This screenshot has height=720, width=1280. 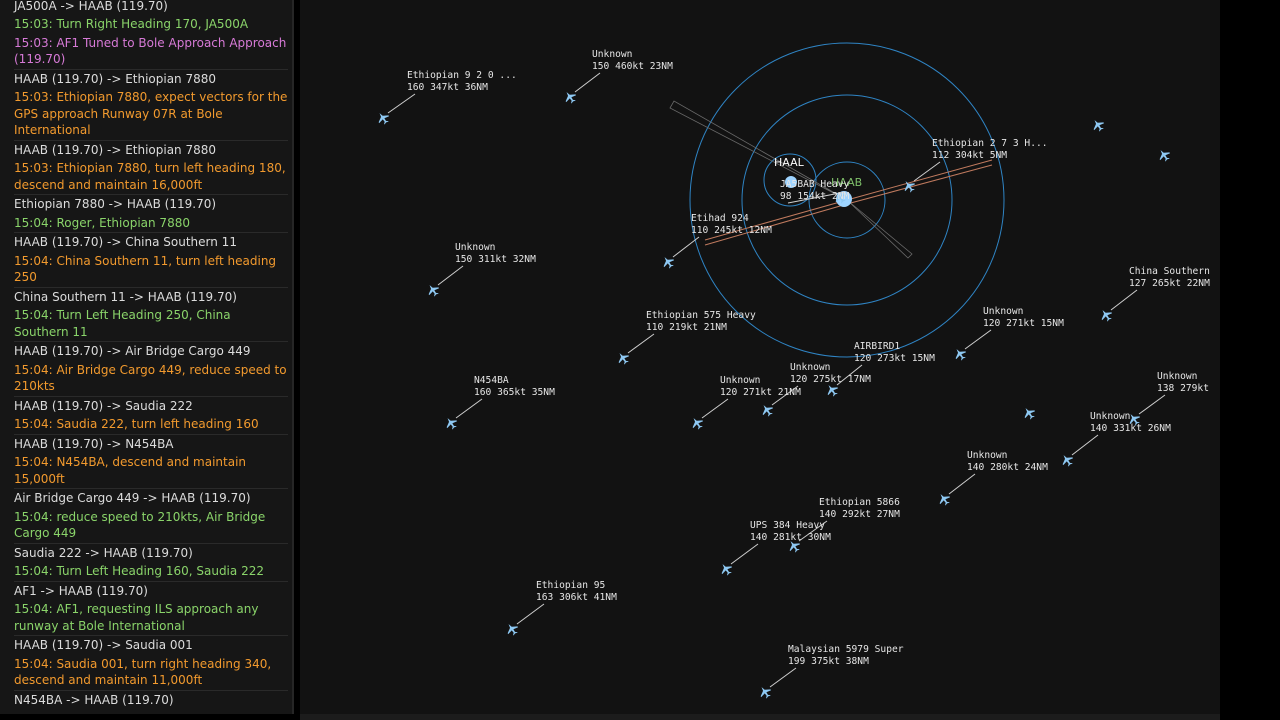 I want to click on aircraft-target: Ethiopian 9 2 0 ...160 347kt 36NM, so click(x=446, y=98).